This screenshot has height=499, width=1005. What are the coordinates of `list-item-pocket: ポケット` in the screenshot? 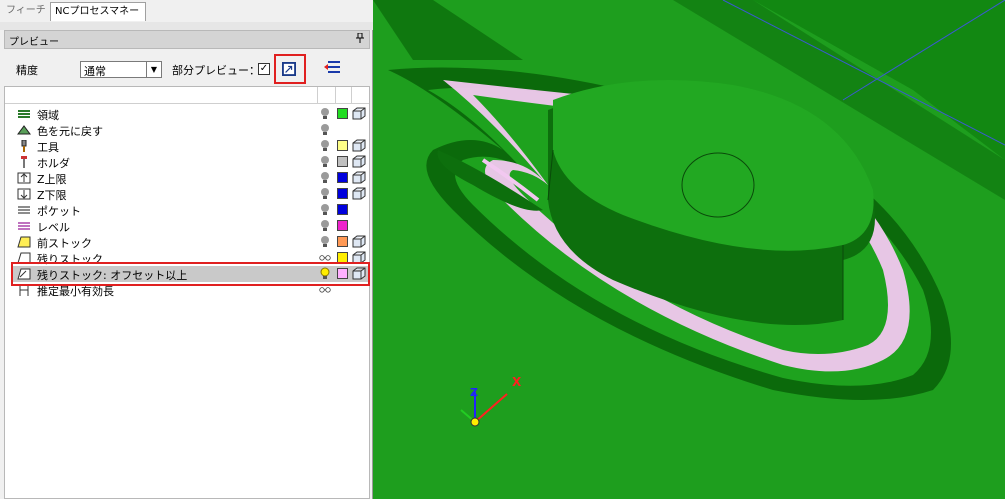 It's located at (190, 210).